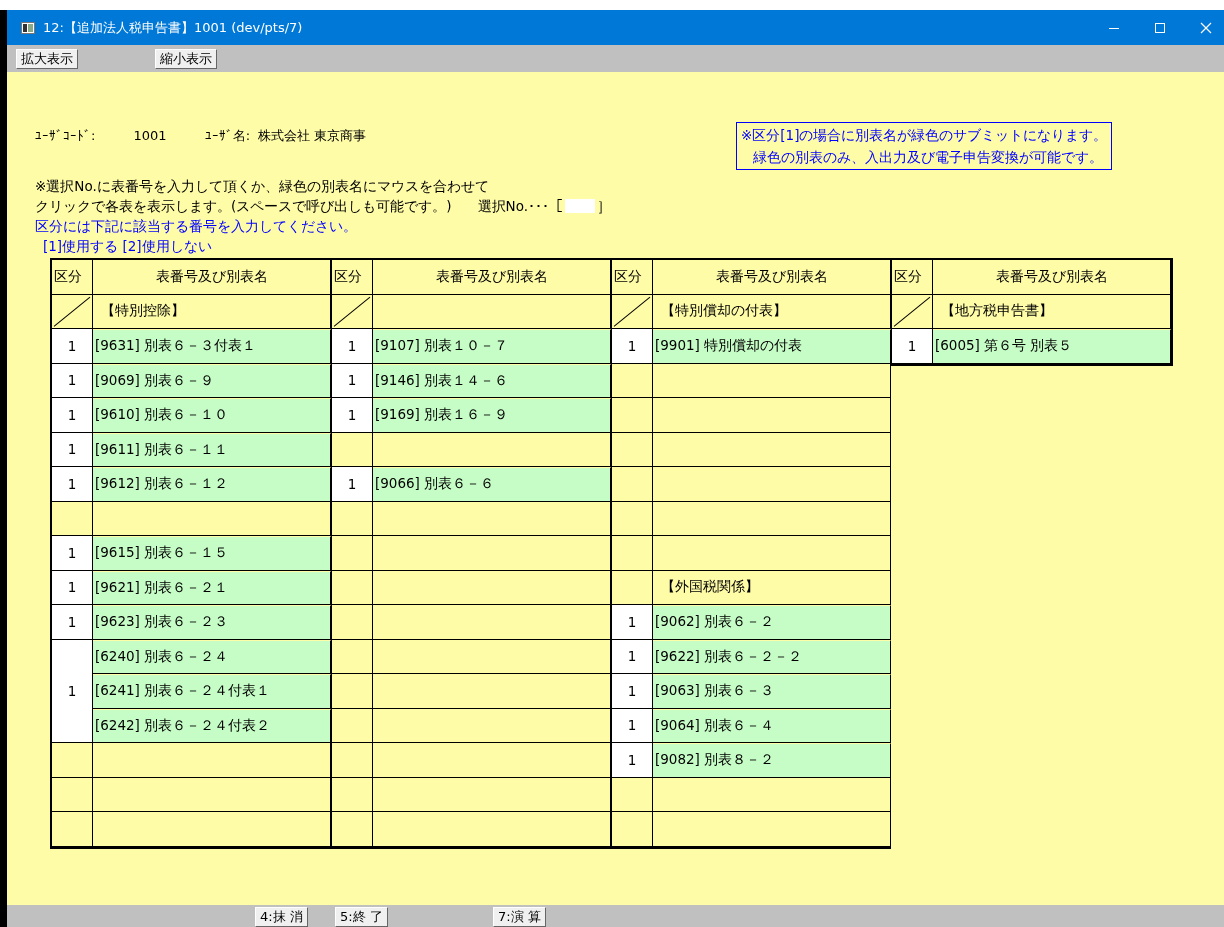 Image resolution: width=1224 pixels, height=927 pixels. Describe the element at coordinates (212, 691) in the screenshot. I see `form-link: [6241] 別表６－２４付表１` at that location.